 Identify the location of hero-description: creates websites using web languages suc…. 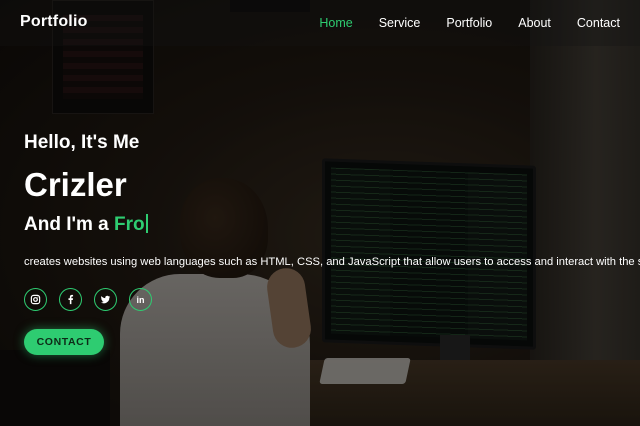
(332, 262).